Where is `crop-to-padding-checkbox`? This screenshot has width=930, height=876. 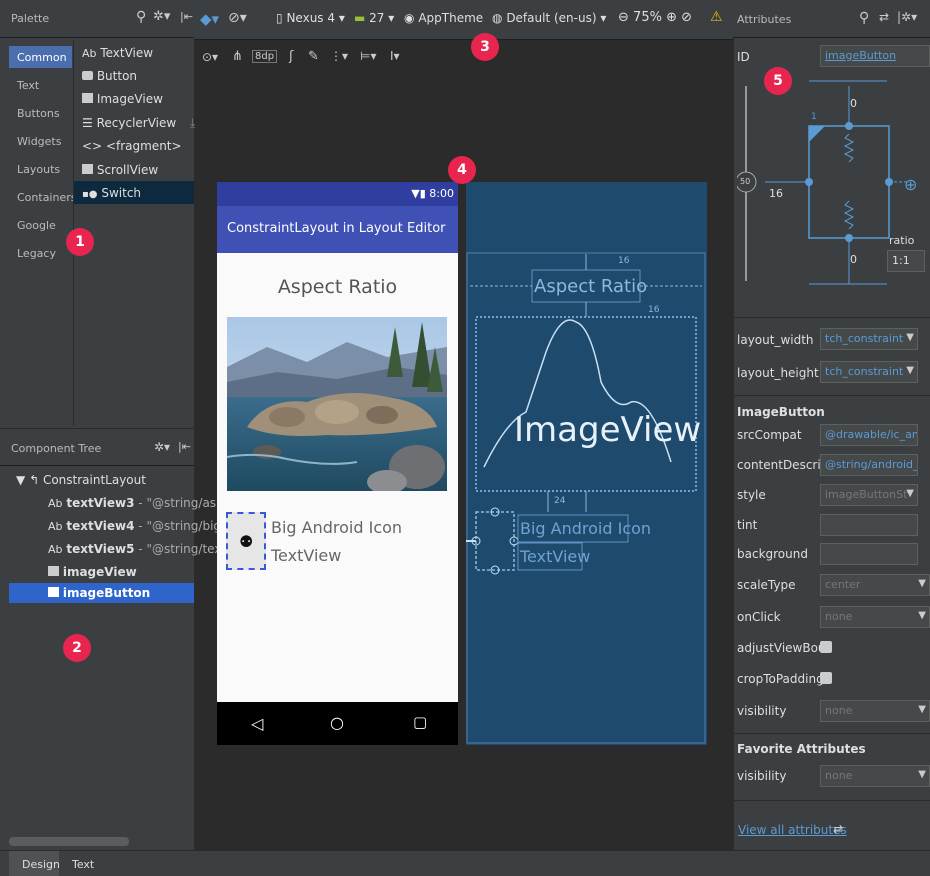 crop-to-padding-checkbox is located at coordinates (826, 678).